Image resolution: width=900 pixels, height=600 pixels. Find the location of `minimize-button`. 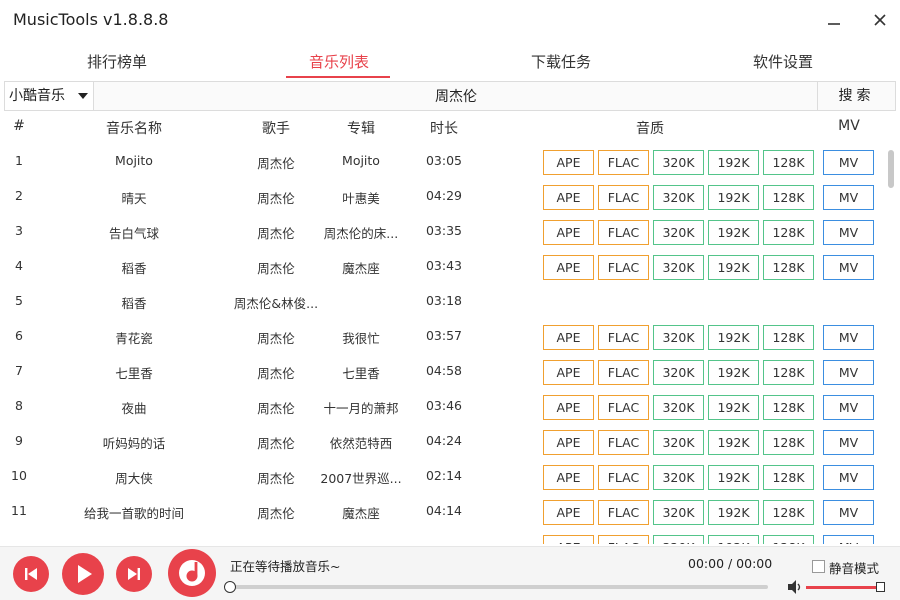

minimize-button is located at coordinates (834, 20).